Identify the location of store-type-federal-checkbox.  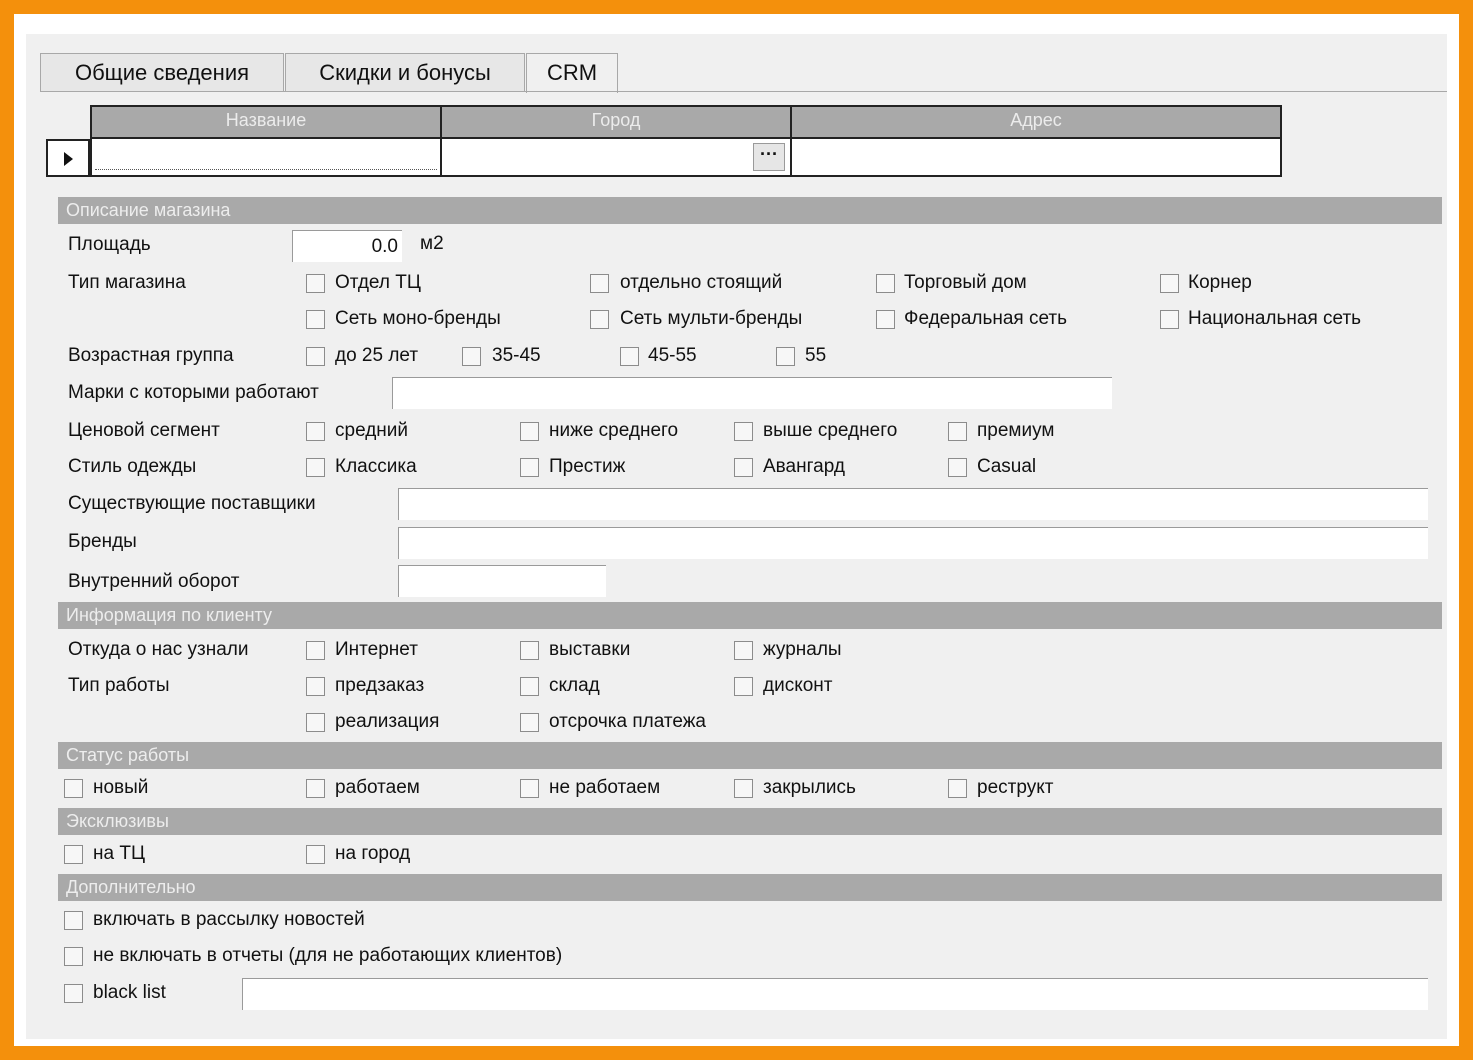
(885, 319).